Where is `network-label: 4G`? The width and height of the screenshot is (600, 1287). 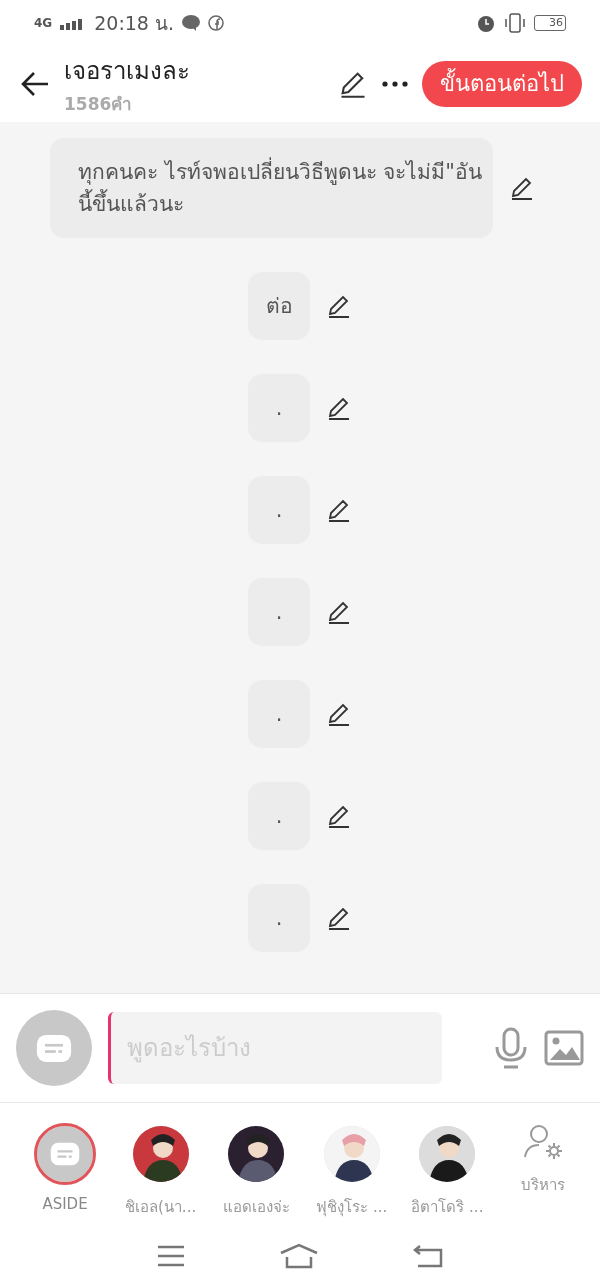 network-label: 4G is located at coordinates (43, 22).